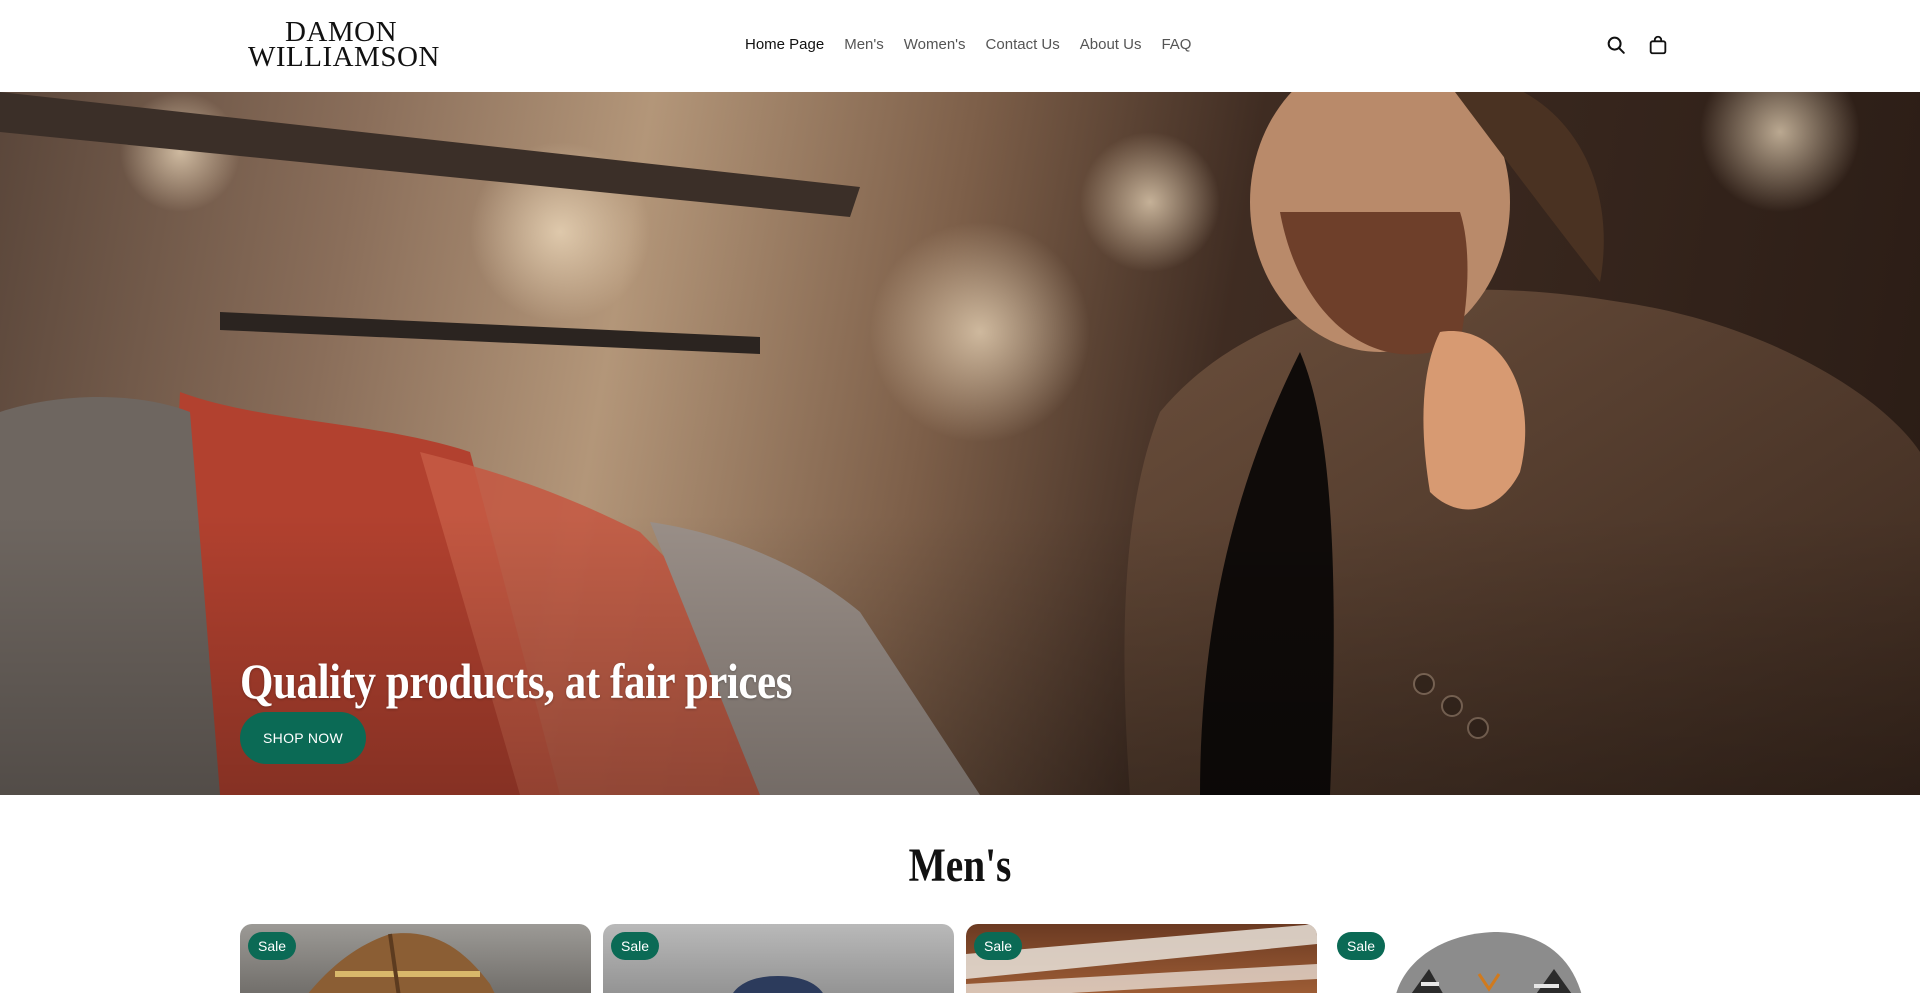  What do you see at coordinates (1616, 45) in the screenshot?
I see `search-icon` at bounding box center [1616, 45].